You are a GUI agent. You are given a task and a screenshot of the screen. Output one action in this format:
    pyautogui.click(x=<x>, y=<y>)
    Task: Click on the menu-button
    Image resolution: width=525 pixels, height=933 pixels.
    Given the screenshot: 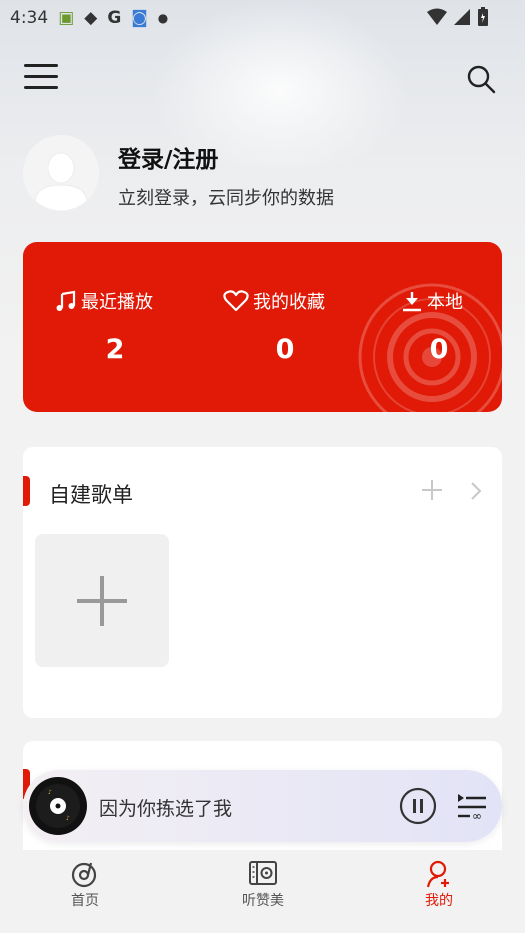 What is the action you would take?
    pyautogui.click(x=41, y=78)
    